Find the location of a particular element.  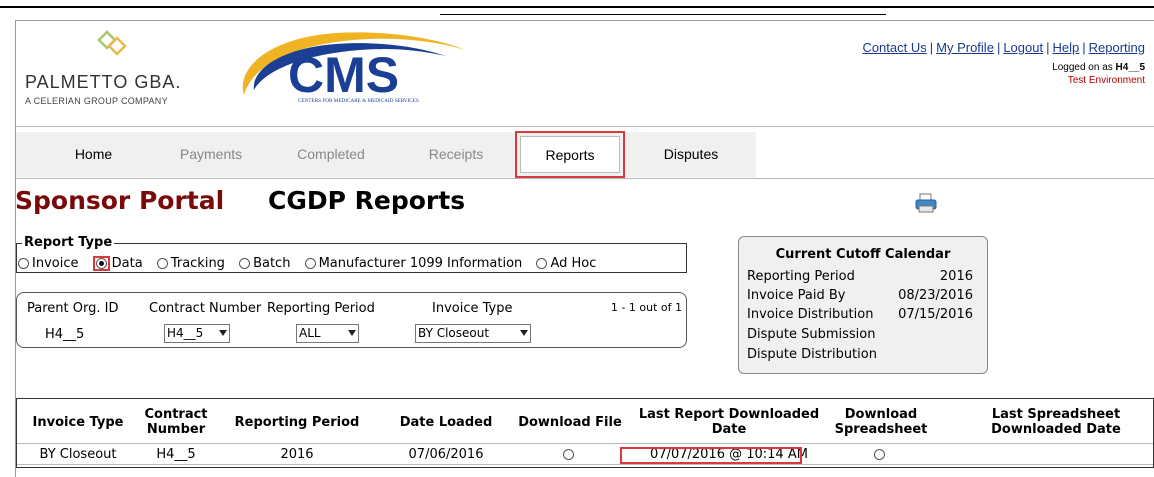

calendar-row: Dispute Submission is located at coordinates (811, 334).